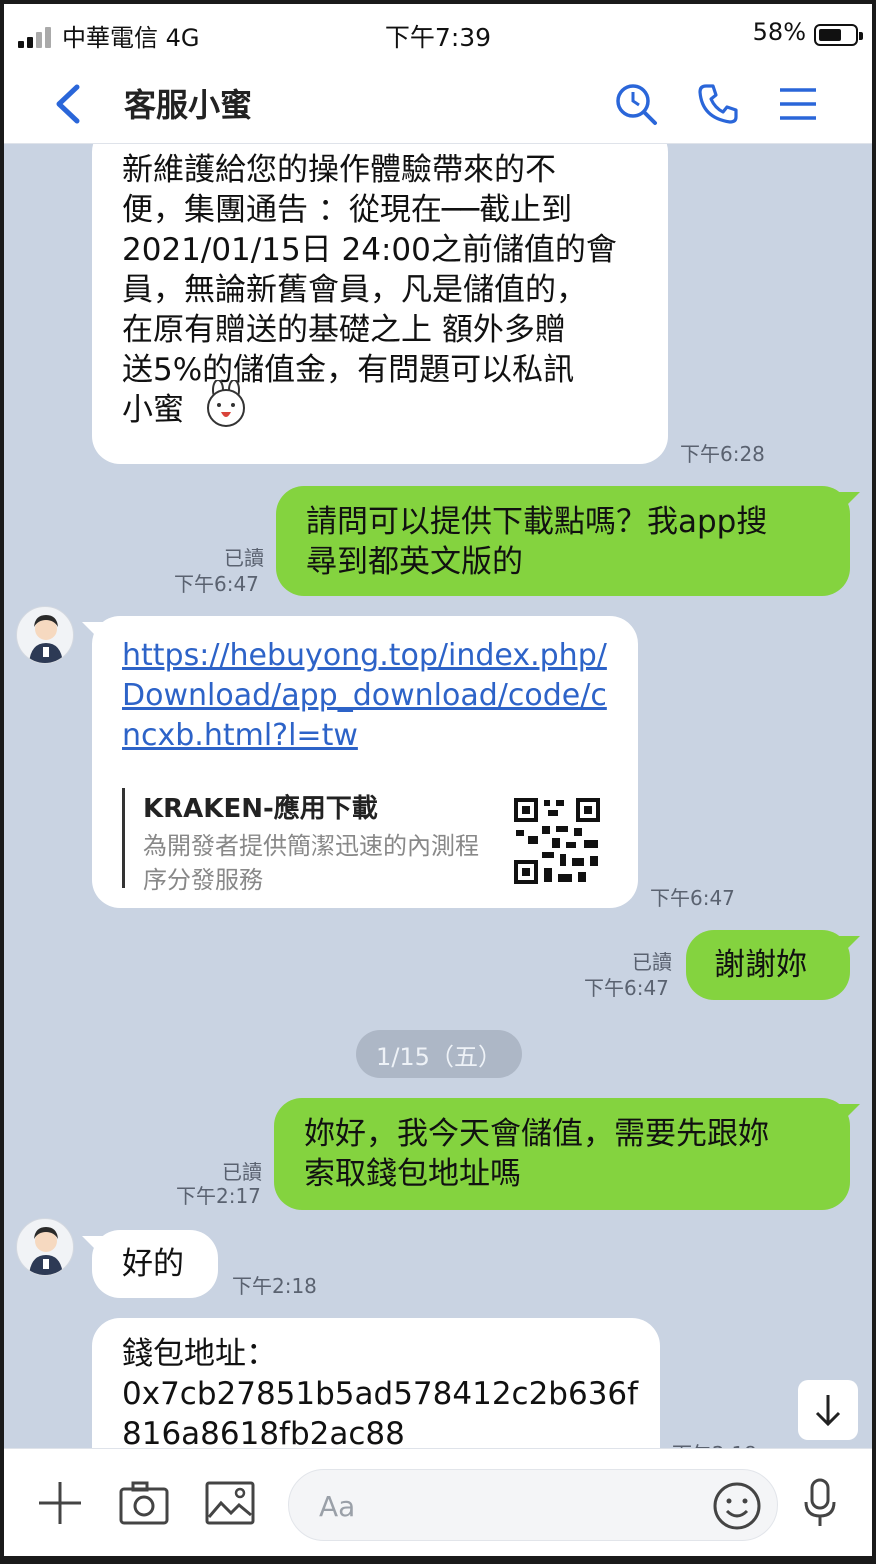  I want to click on message-text: 妳好，我今天會儲值，需要先跟妳 索取錢包地址嗎, so click(536, 1154).